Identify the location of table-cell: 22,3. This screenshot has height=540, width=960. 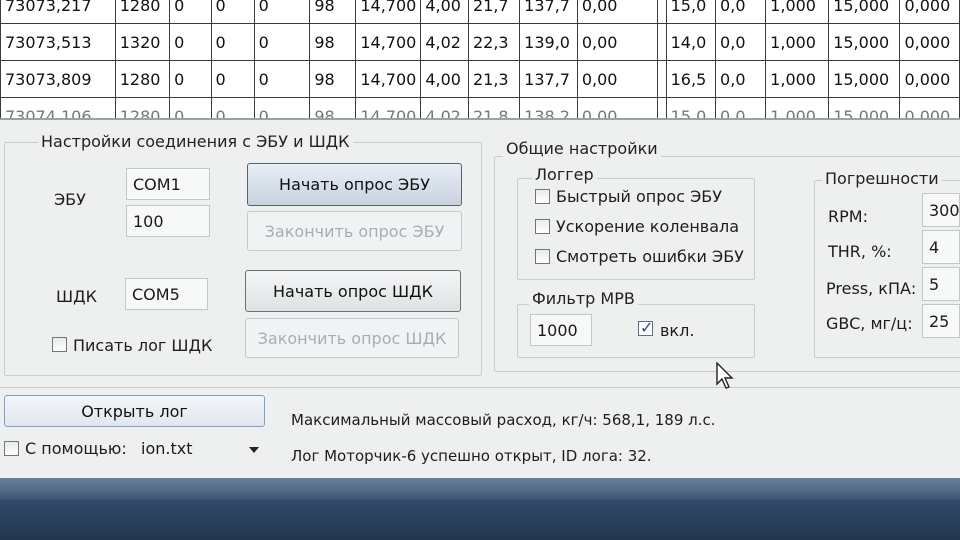
(494, 42).